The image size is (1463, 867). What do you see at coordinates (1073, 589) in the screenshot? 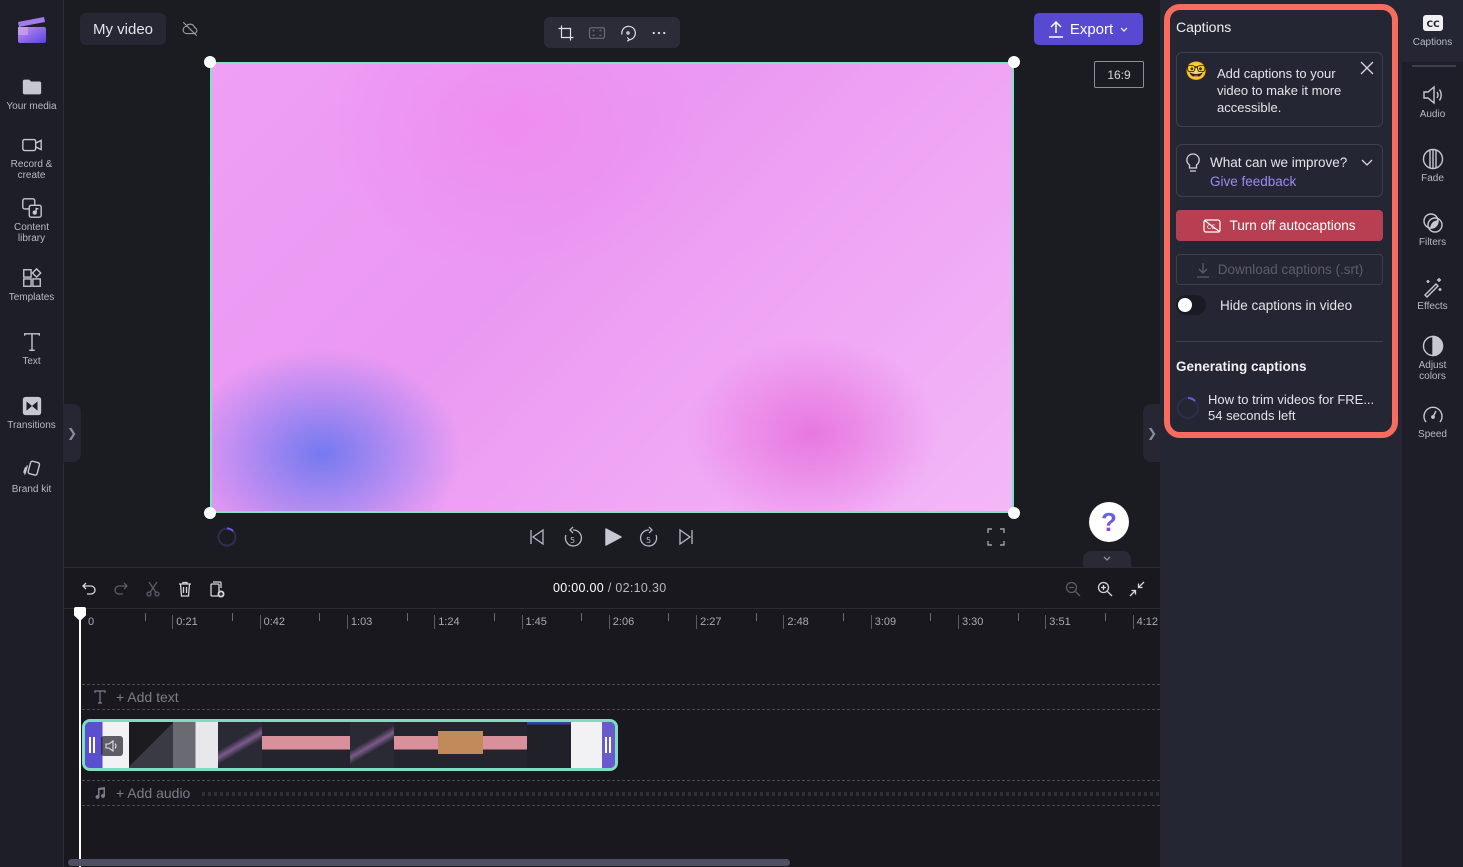
I see `zoom-out-button` at bounding box center [1073, 589].